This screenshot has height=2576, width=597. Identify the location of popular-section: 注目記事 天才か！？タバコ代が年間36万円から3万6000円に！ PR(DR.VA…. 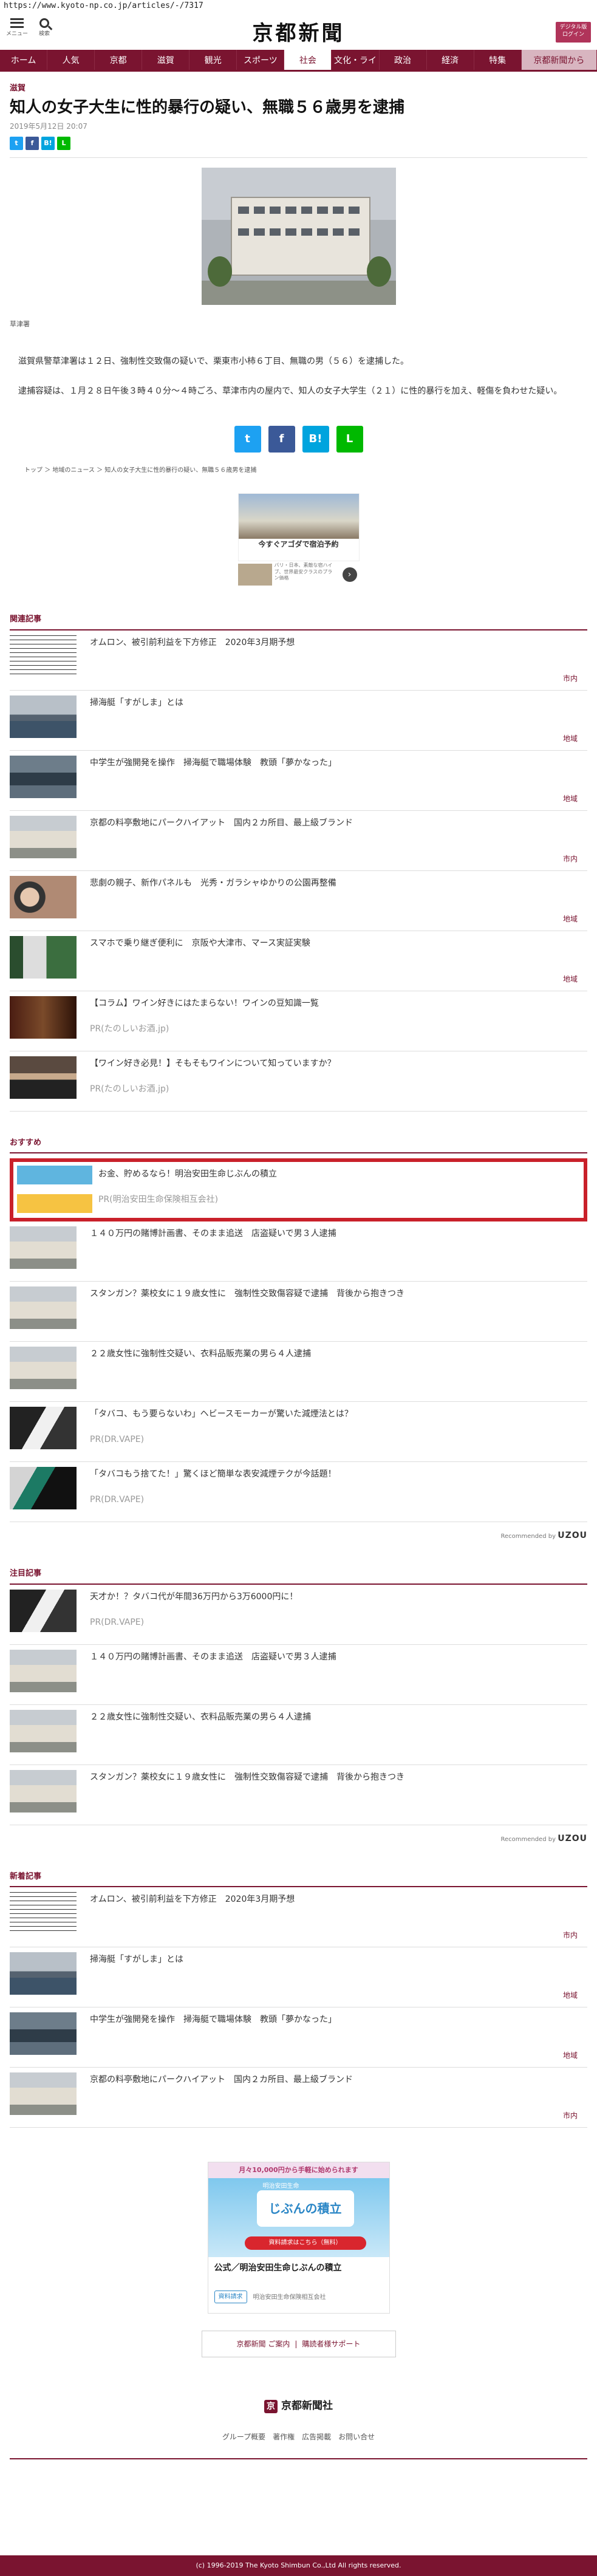
(298, 1706).